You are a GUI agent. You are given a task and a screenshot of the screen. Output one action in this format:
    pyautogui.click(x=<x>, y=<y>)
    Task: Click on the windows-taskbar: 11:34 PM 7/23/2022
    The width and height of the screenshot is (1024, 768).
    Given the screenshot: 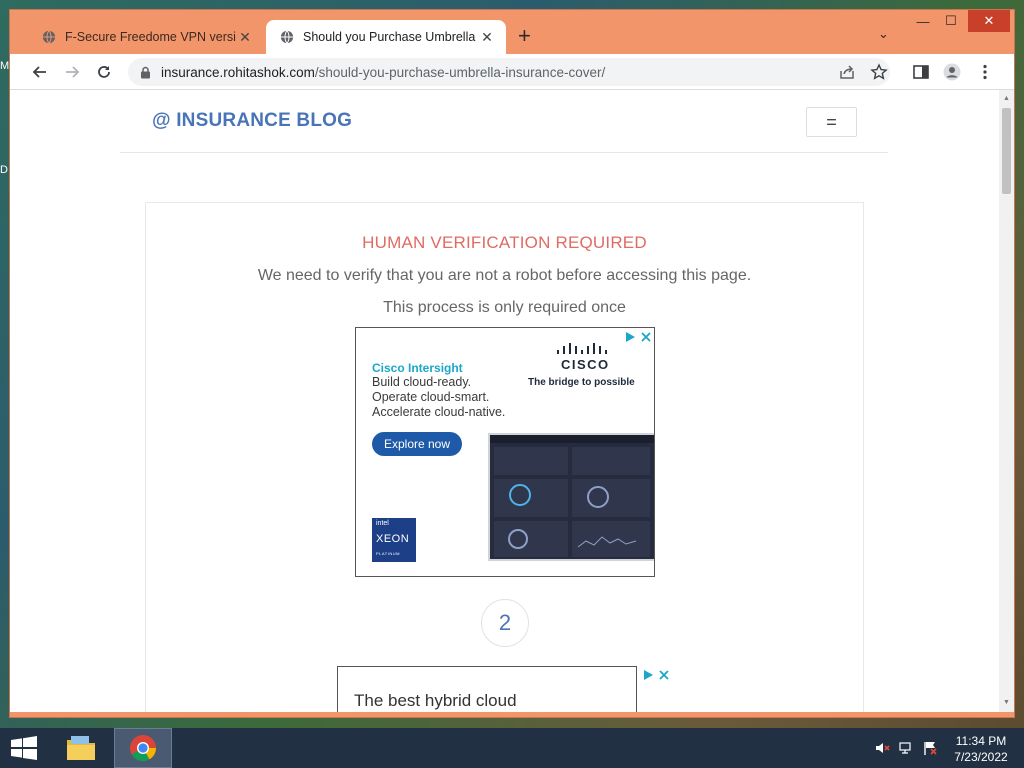 What is the action you would take?
    pyautogui.click(x=512, y=748)
    